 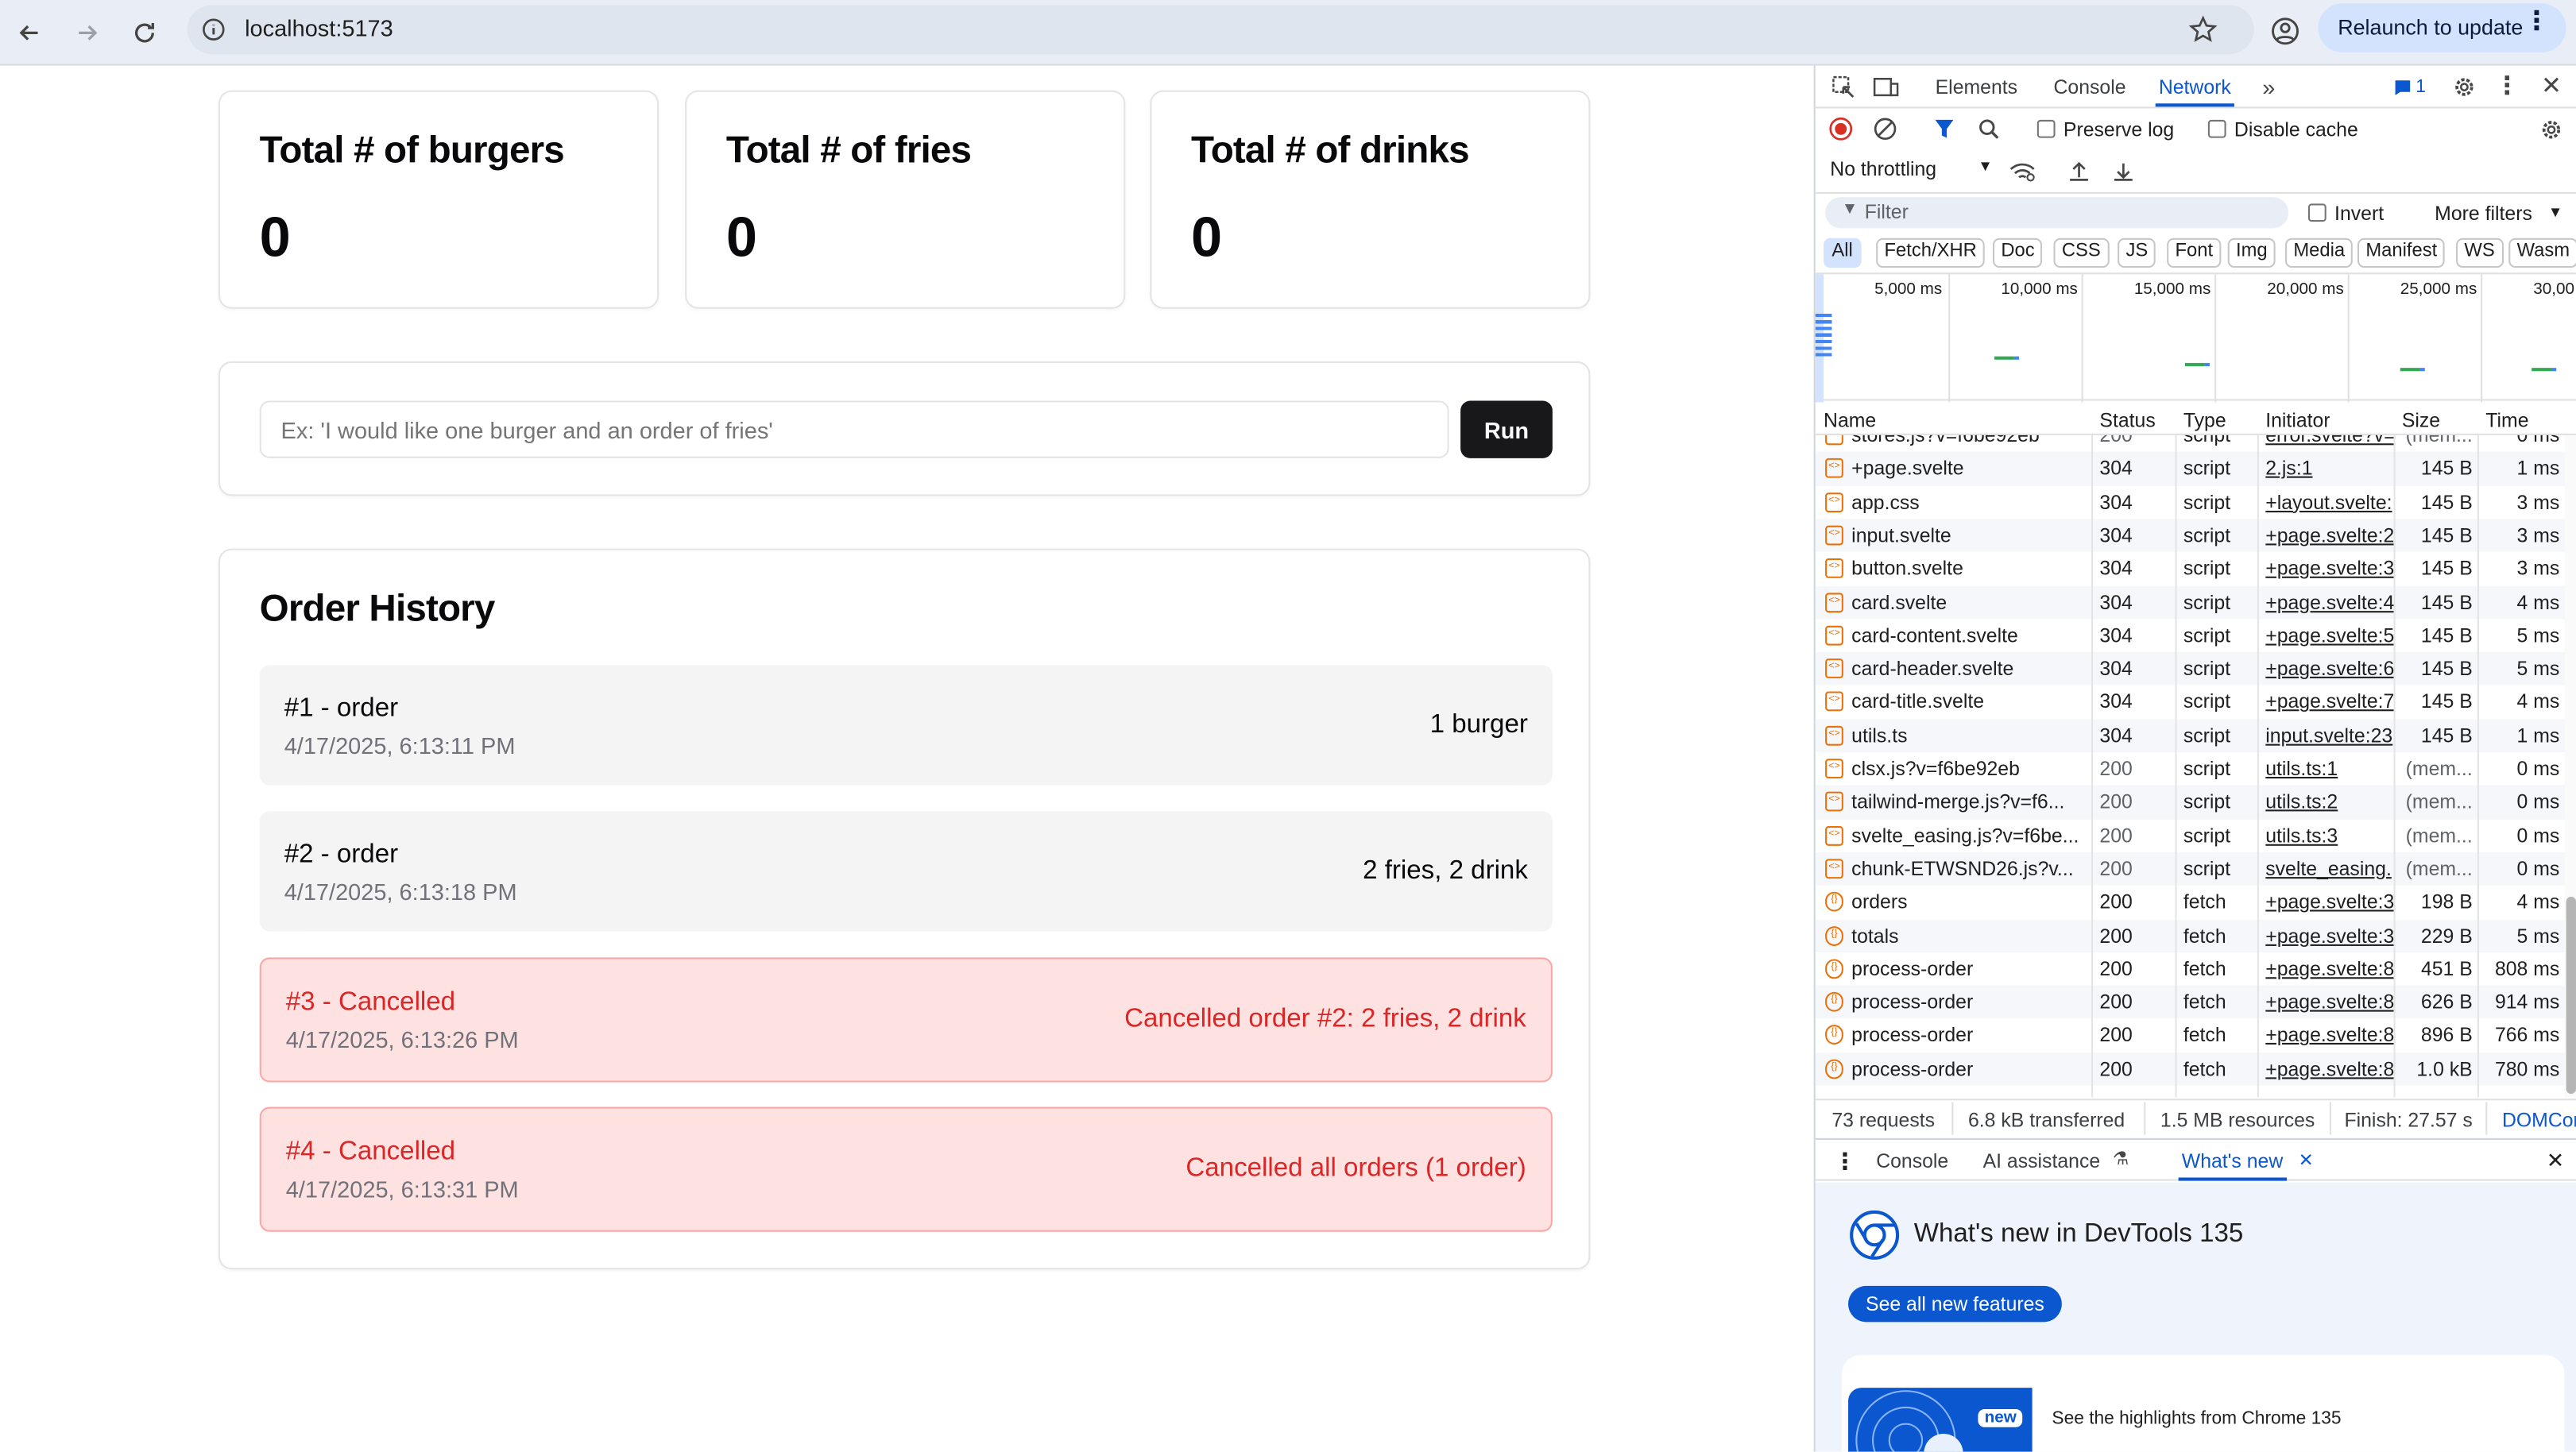 What do you see at coordinates (2137, 252) in the screenshot?
I see `type-filter-js: JS` at bounding box center [2137, 252].